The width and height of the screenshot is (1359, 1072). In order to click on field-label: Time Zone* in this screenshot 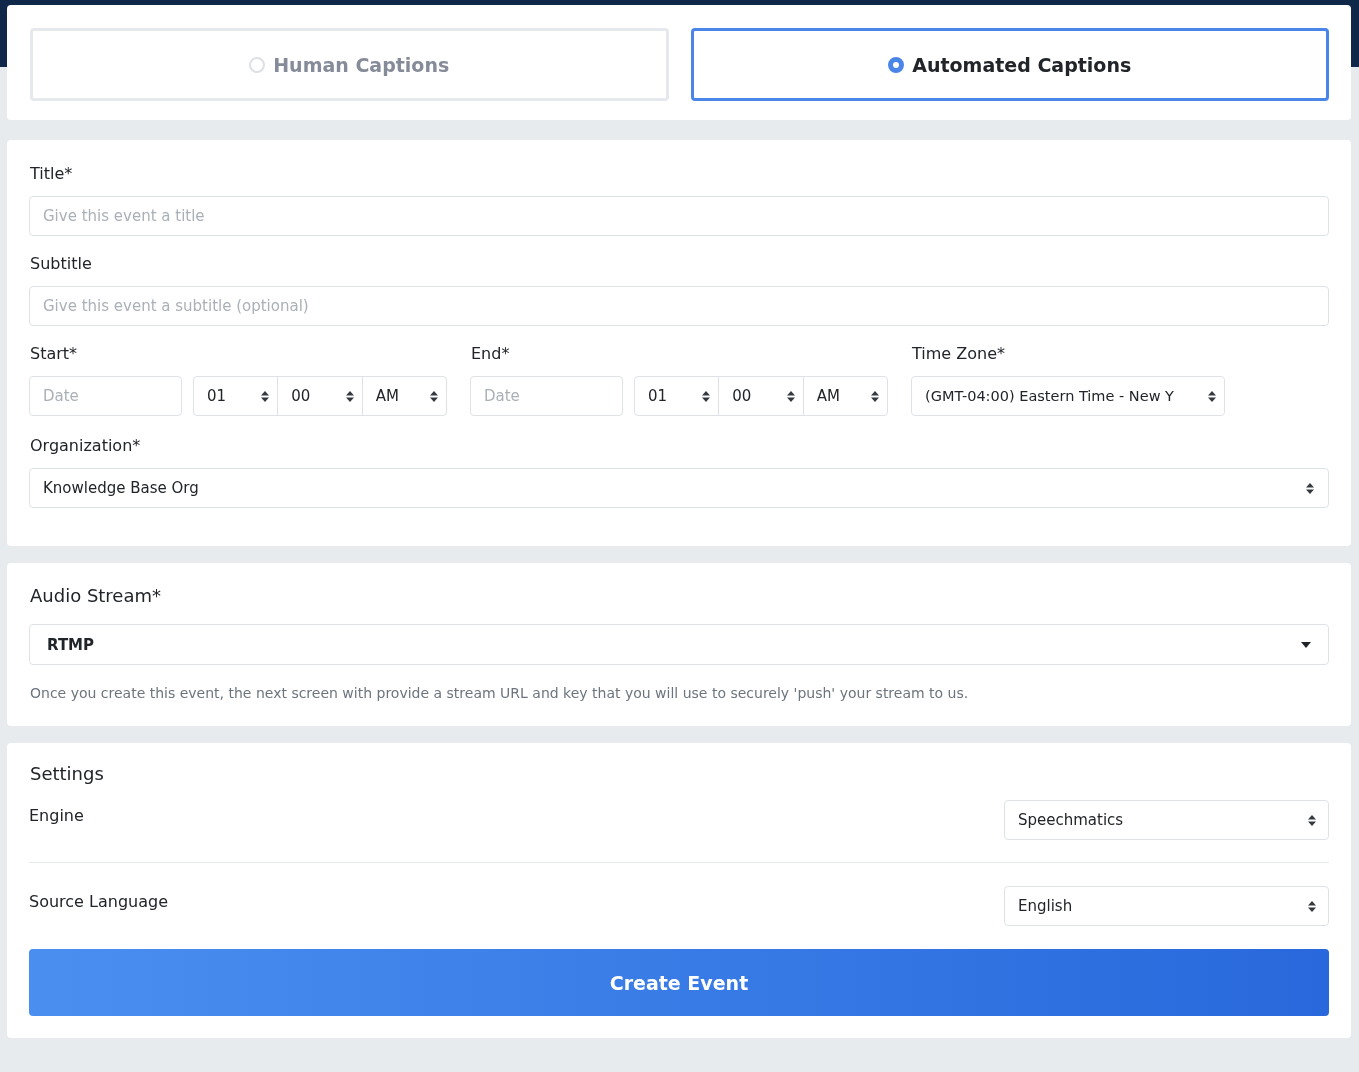, I will do `click(959, 353)`.